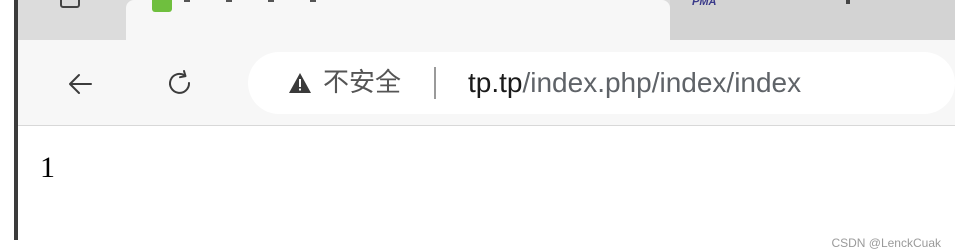 This screenshot has width=955, height=252. Describe the element at coordinates (848, 2) in the screenshot. I see `tab-close-icon` at that location.